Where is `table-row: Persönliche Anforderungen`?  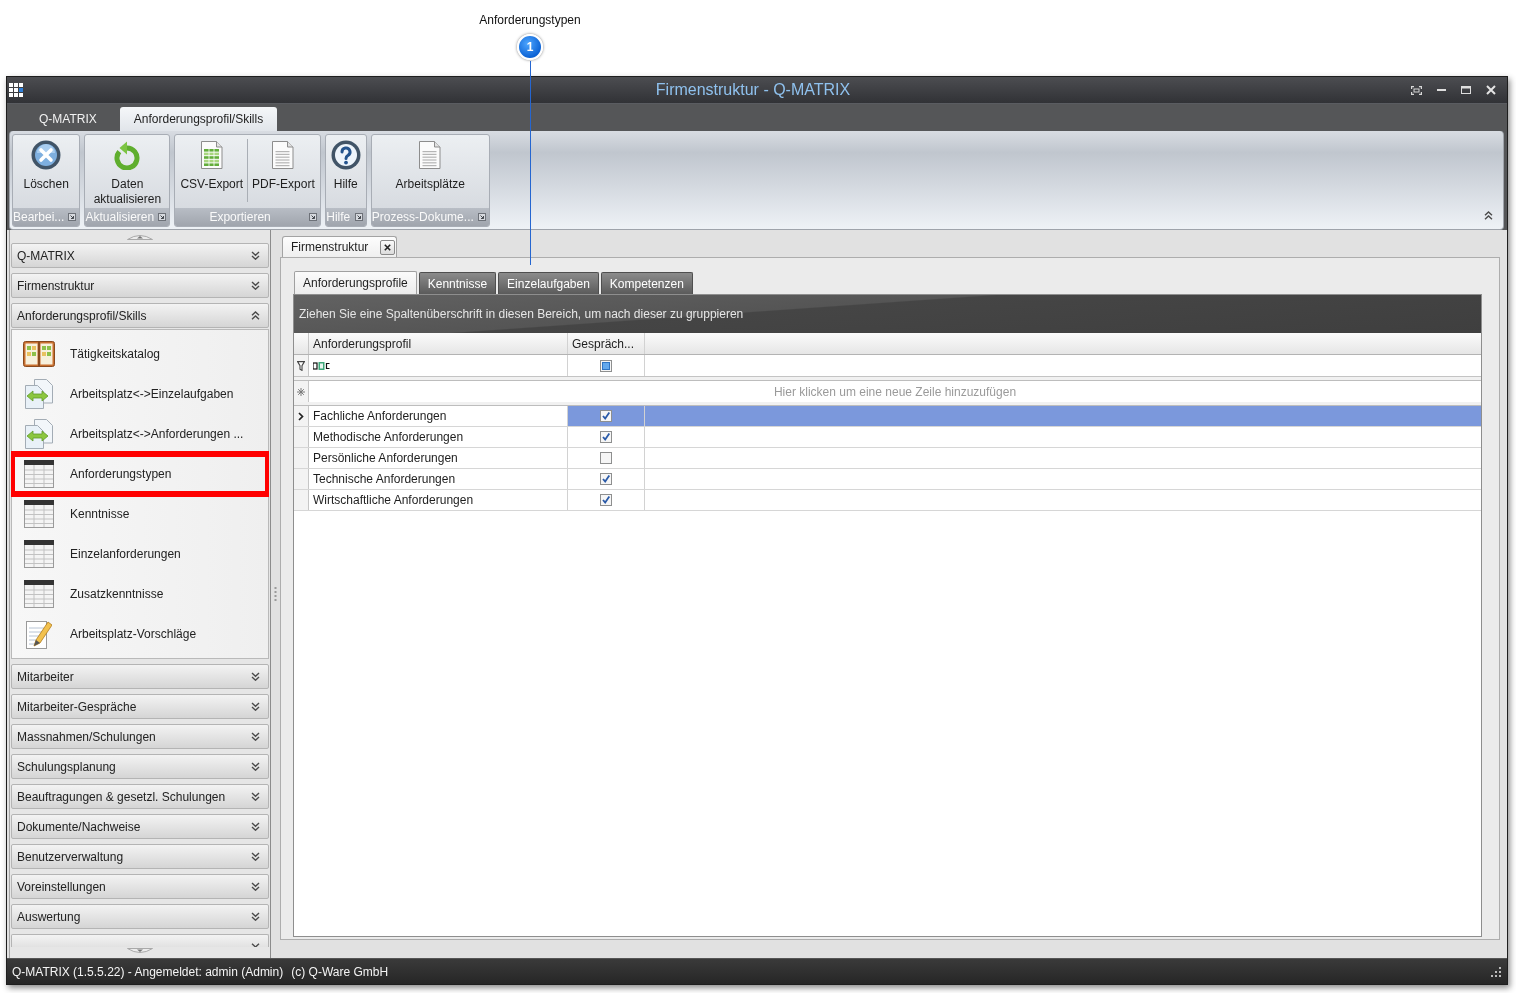
table-row: Persönliche Anforderungen is located at coordinates (887, 458).